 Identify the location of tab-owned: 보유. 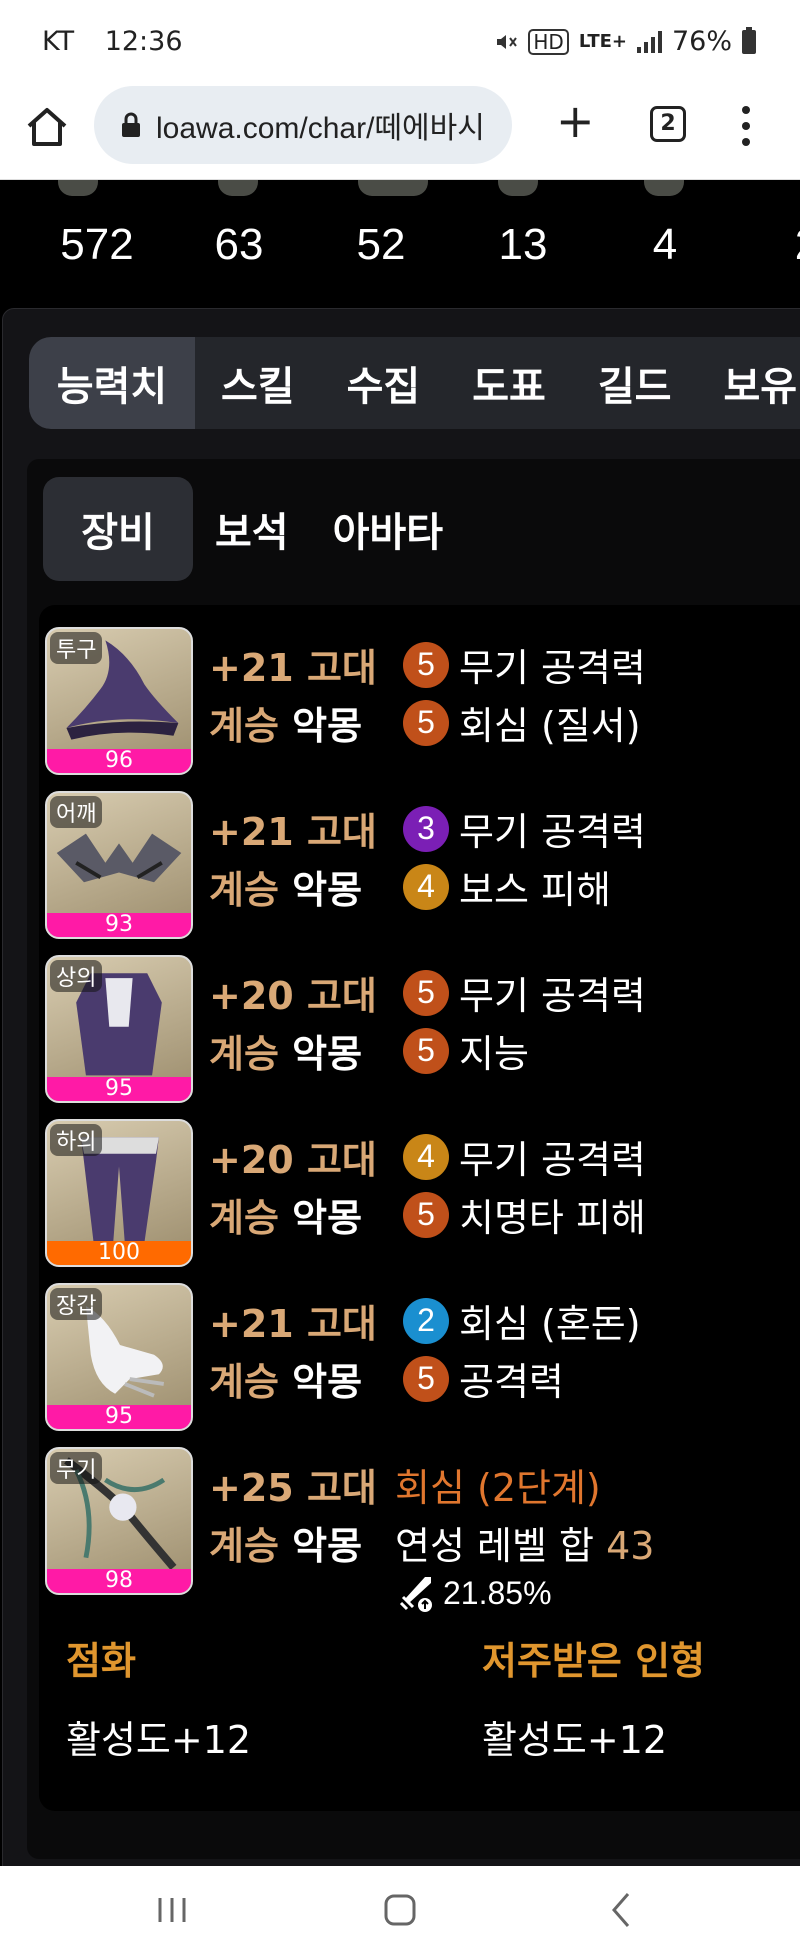
(748, 383).